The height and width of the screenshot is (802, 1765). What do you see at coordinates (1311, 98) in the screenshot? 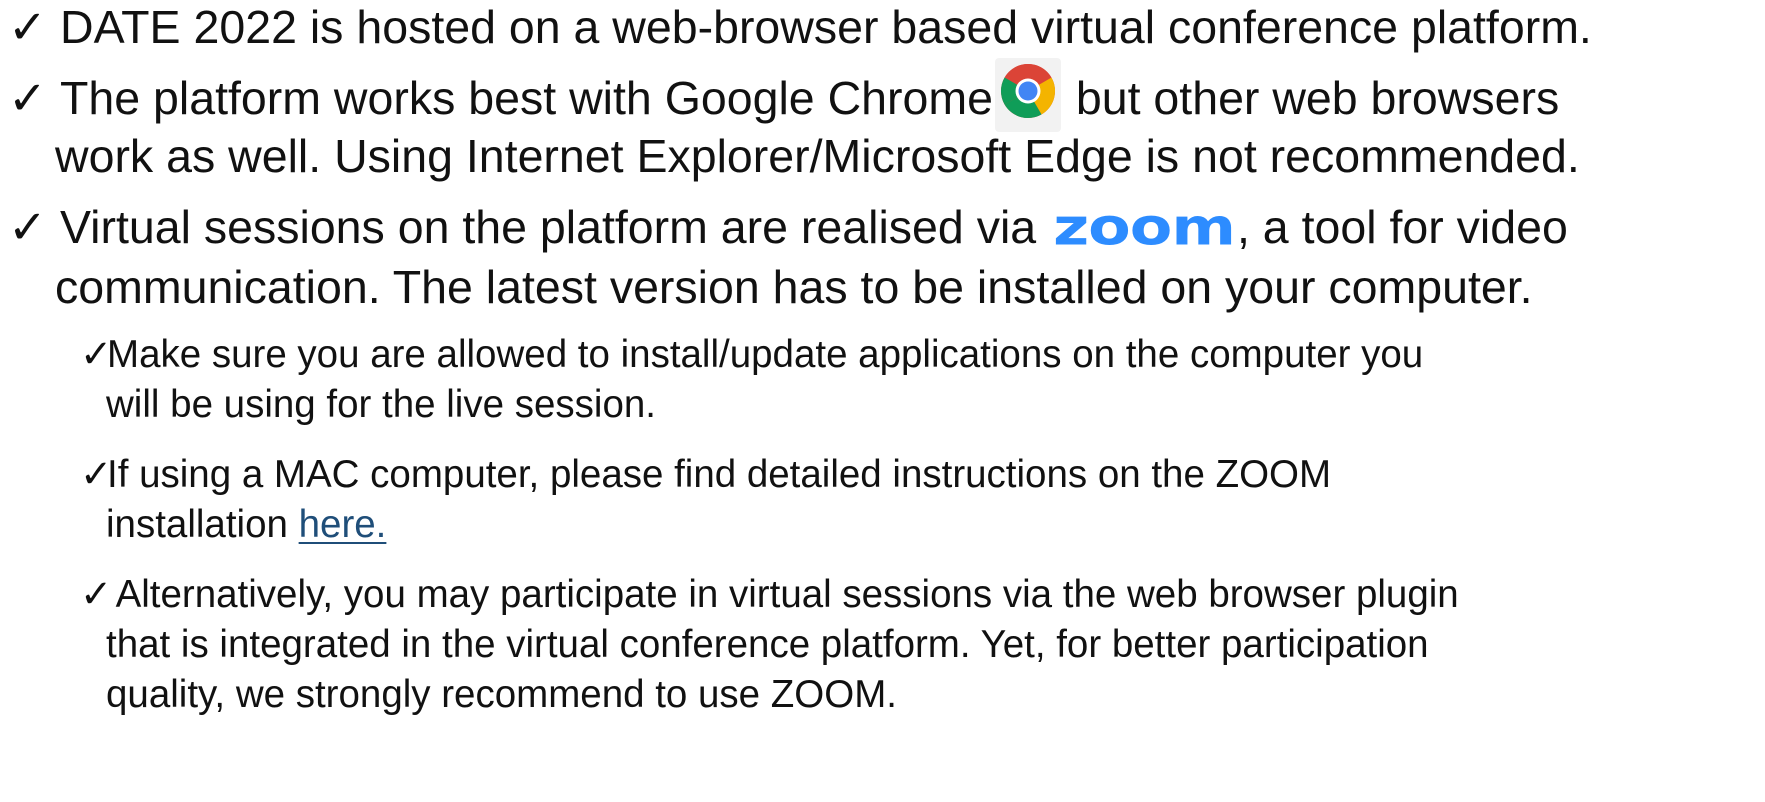
I see `bullet-text: but other web browsers` at bounding box center [1311, 98].